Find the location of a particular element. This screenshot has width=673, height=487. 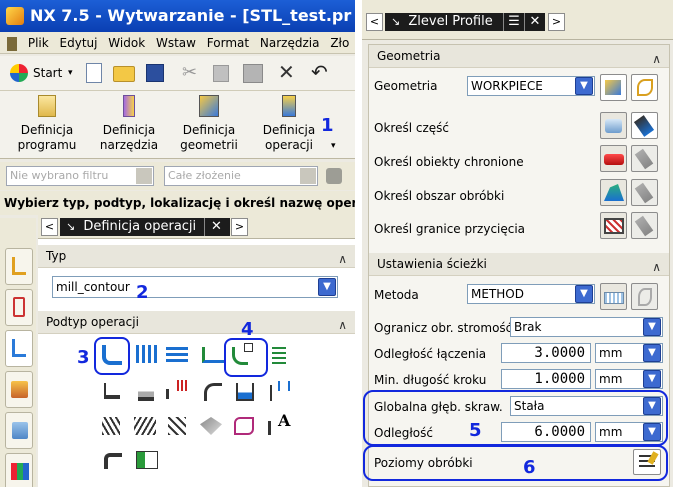

fixed-contour-icon is located at coordinates (113, 391).